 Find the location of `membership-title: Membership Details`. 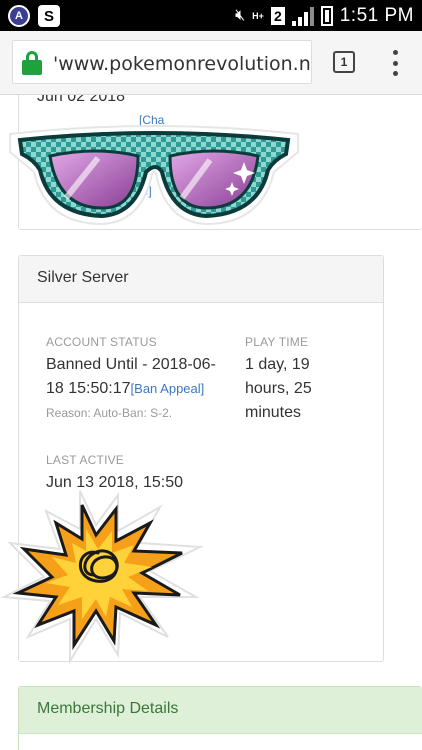

membership-title: Membership Details is located at coordinates (220, 710).